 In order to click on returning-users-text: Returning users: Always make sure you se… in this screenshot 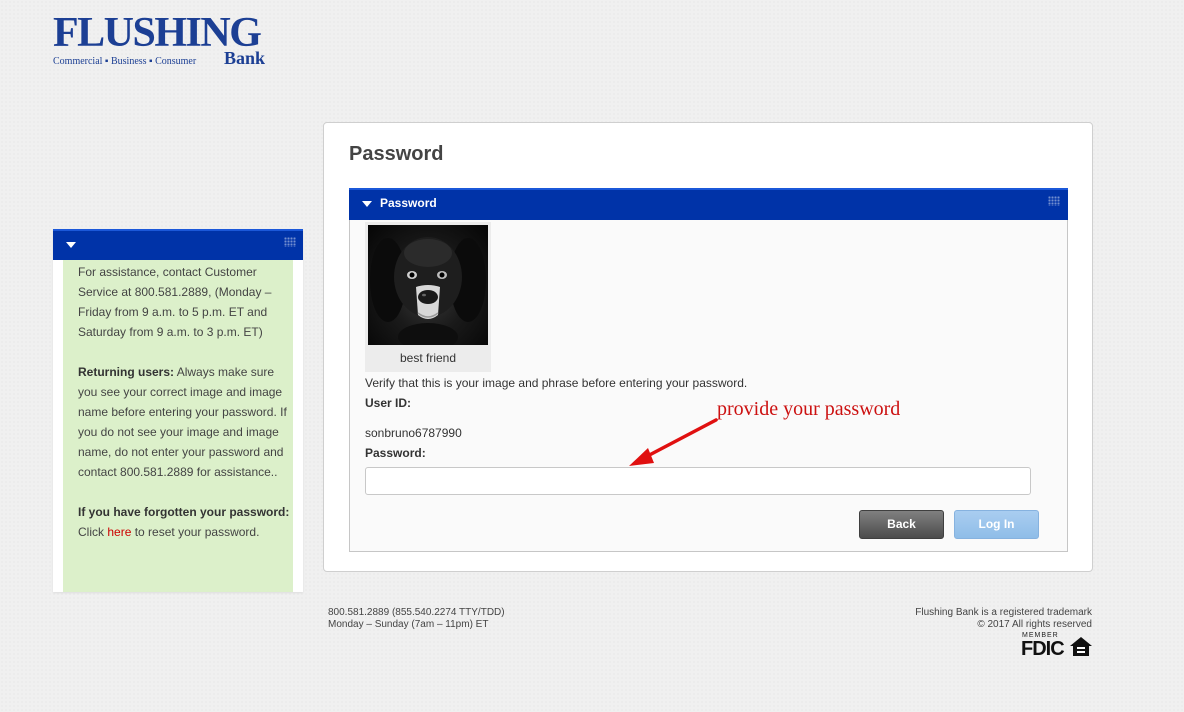, I will do `click(185, 422)`.